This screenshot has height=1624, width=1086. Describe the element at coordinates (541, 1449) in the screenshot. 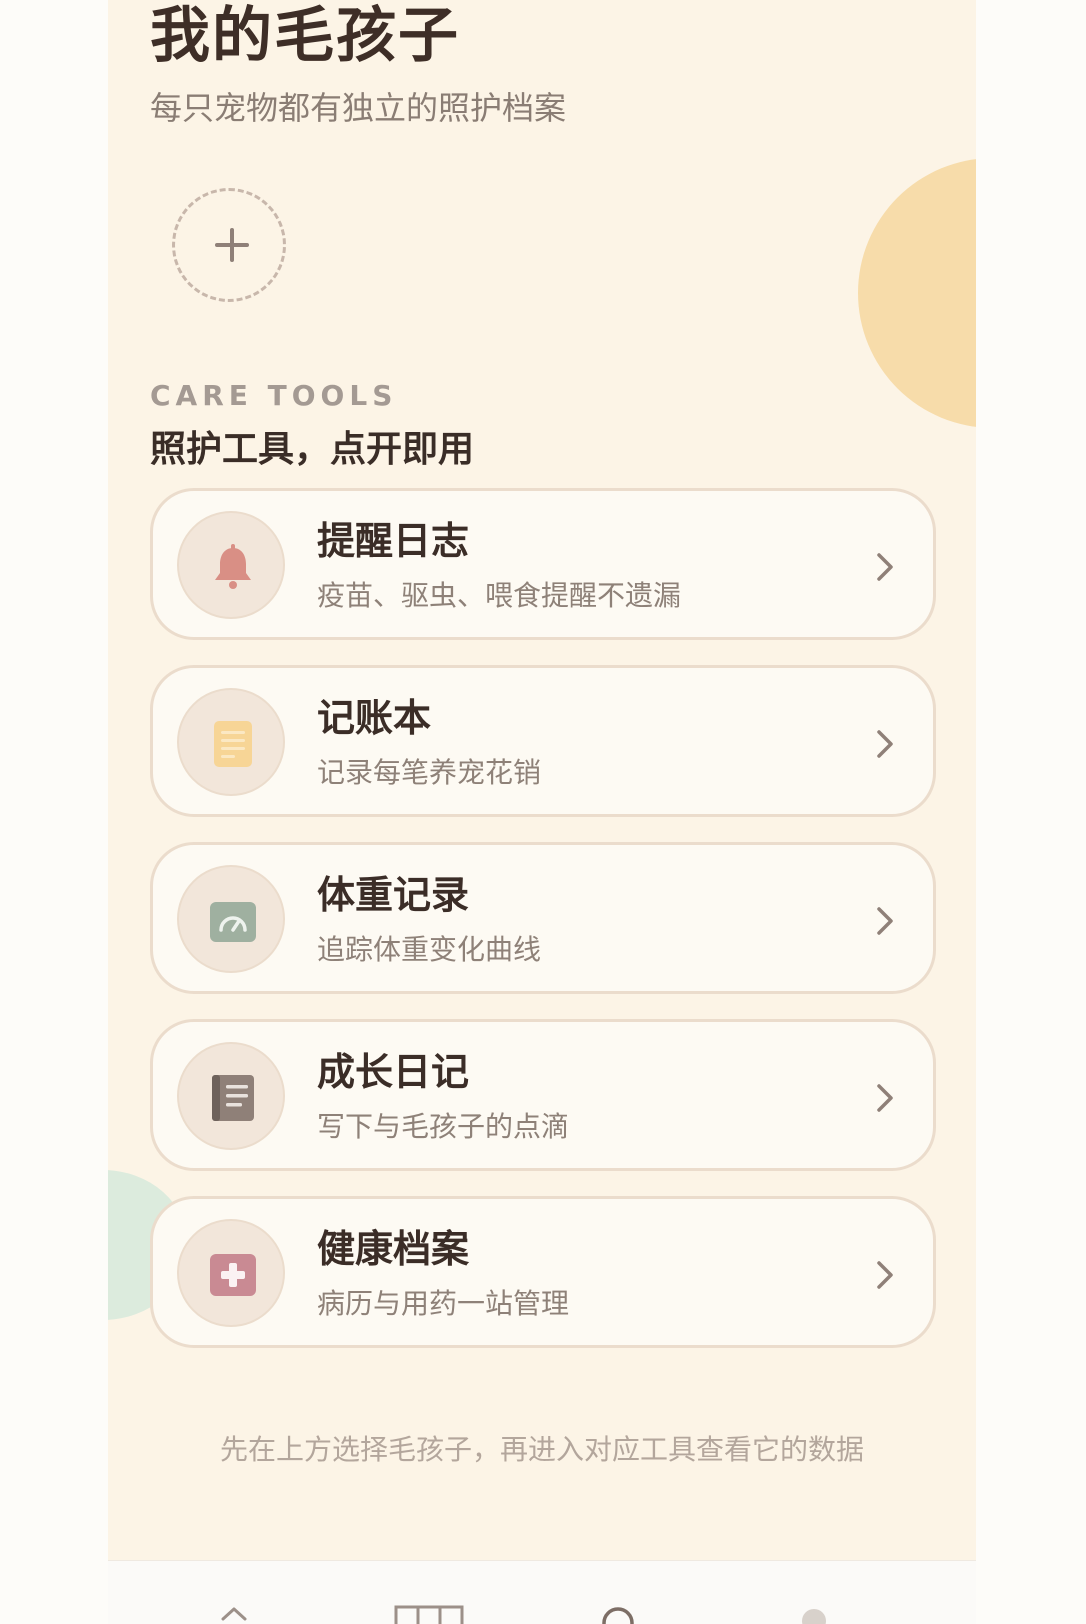

I see `footer-hint: 先在上方选择毛孩子，再进入对应工具查看它的数据` at that location.